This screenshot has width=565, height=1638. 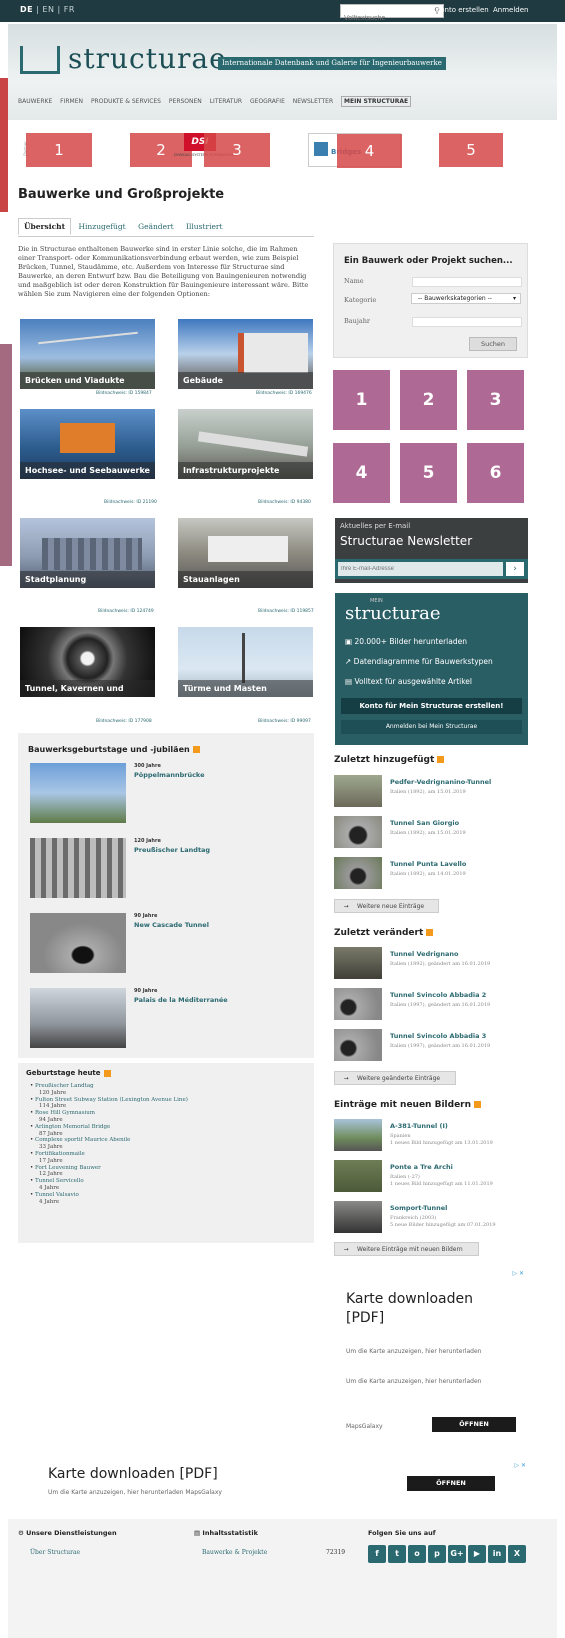 I want to click on category-tile-infrastruktur: Infrastrukturprojekte, so click(x=245, y=444).